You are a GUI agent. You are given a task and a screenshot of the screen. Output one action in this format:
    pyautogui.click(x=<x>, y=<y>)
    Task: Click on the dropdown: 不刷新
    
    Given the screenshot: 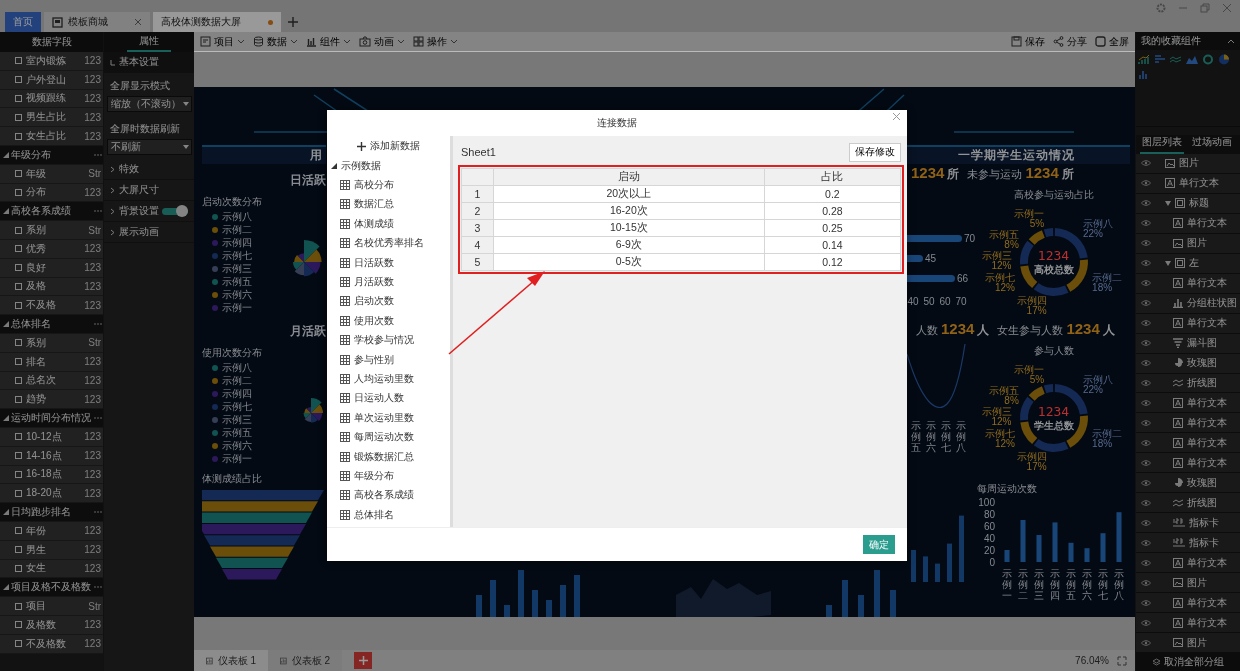 What is the action you would take?
    pyautogui.click(x=149, y=147)
    